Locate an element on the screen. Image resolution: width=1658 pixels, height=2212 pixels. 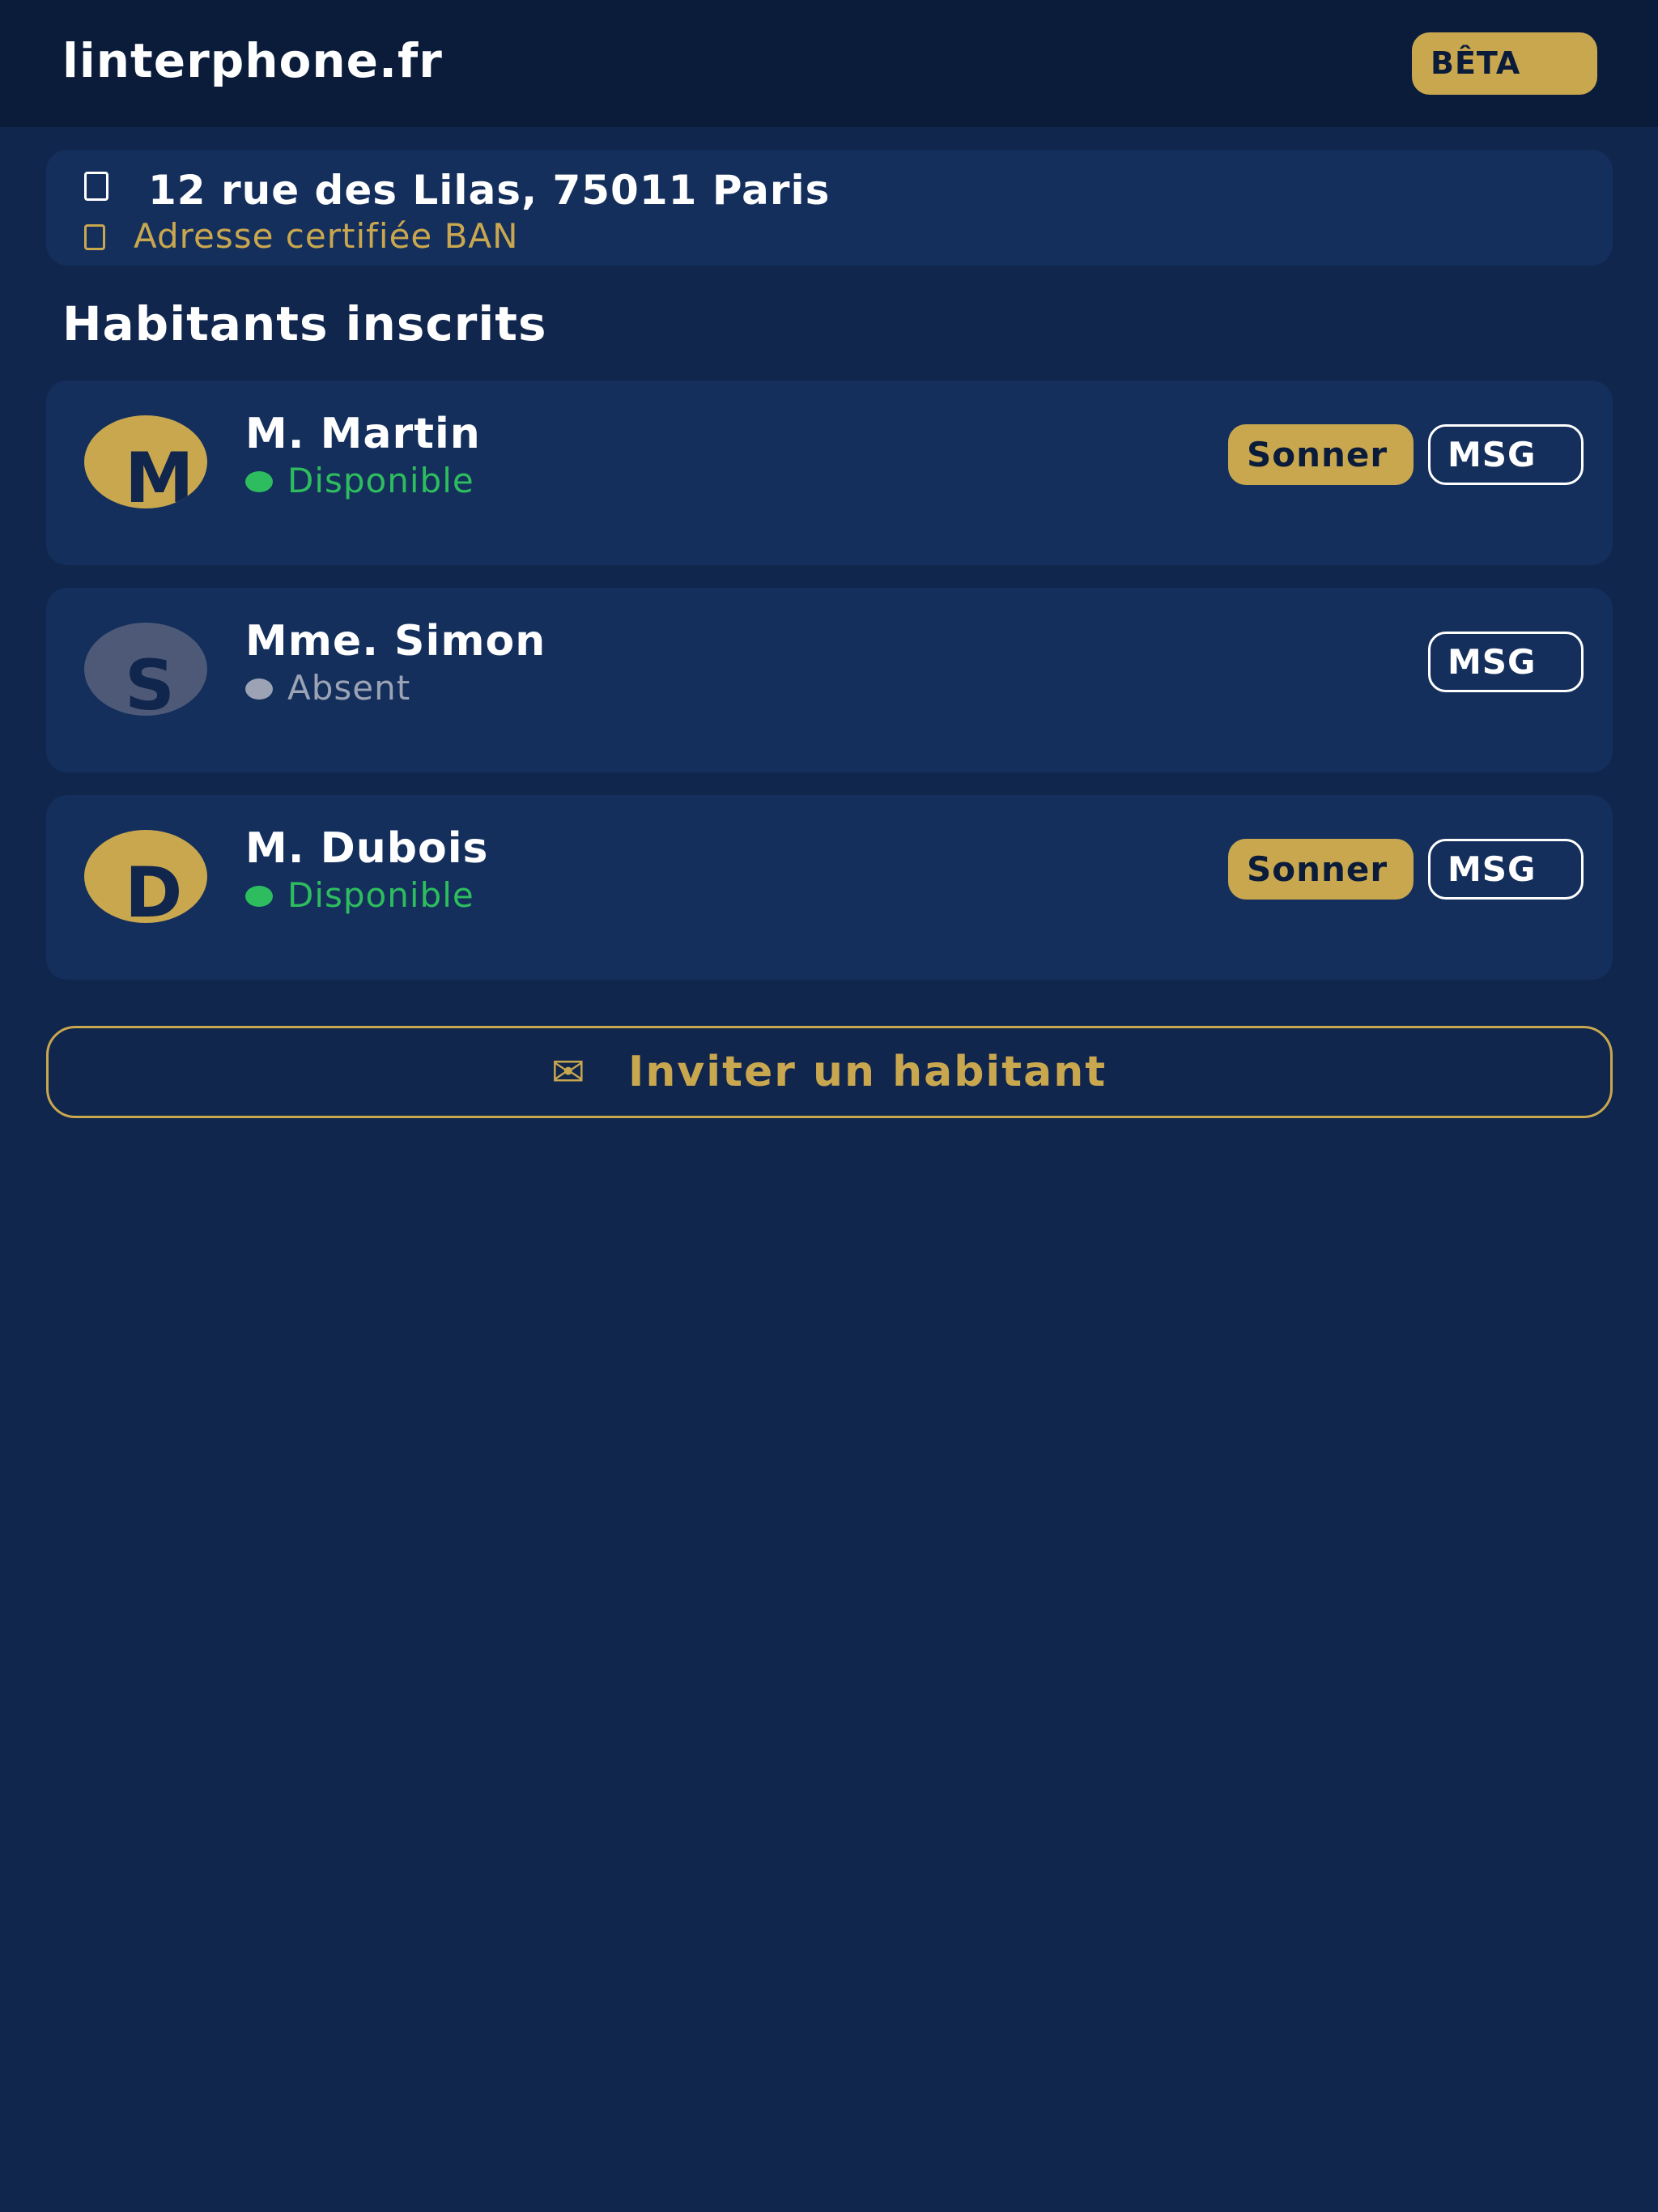
certified-address-label: Adresse certifiée BAN is located at coordinates (326, 236).